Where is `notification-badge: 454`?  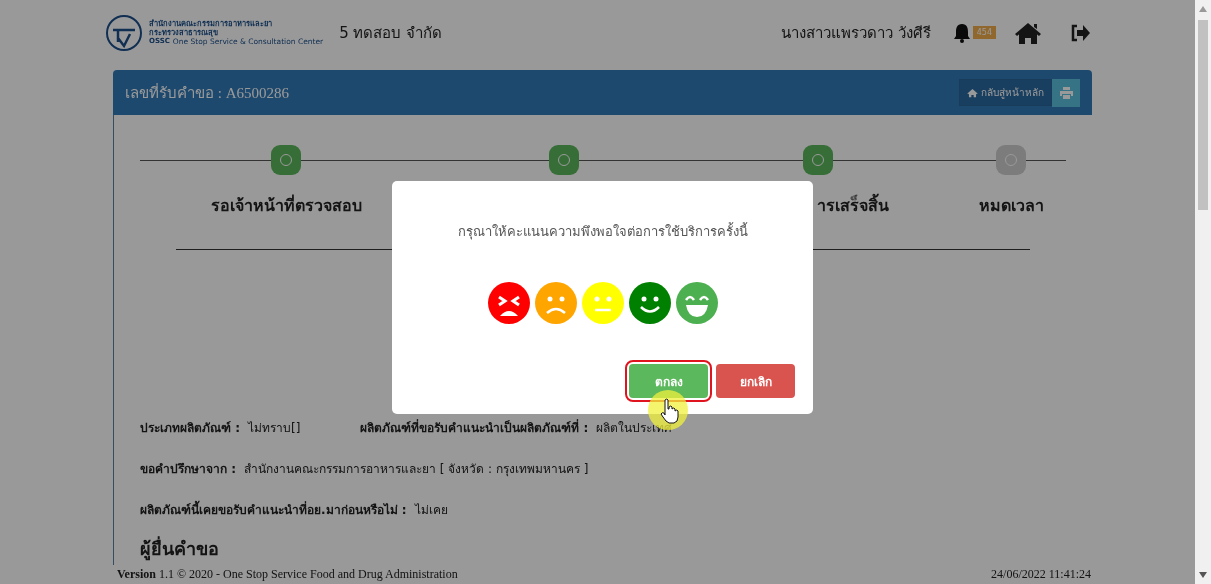 notification-badge: 454 is located at coordinates (984, 32).